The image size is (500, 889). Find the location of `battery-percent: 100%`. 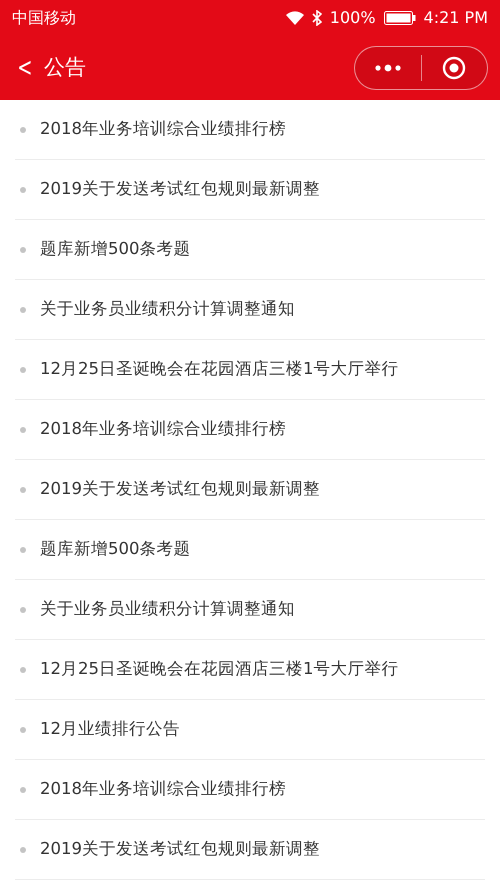

battery-percent: 100% is located at coordinates (353, 17).